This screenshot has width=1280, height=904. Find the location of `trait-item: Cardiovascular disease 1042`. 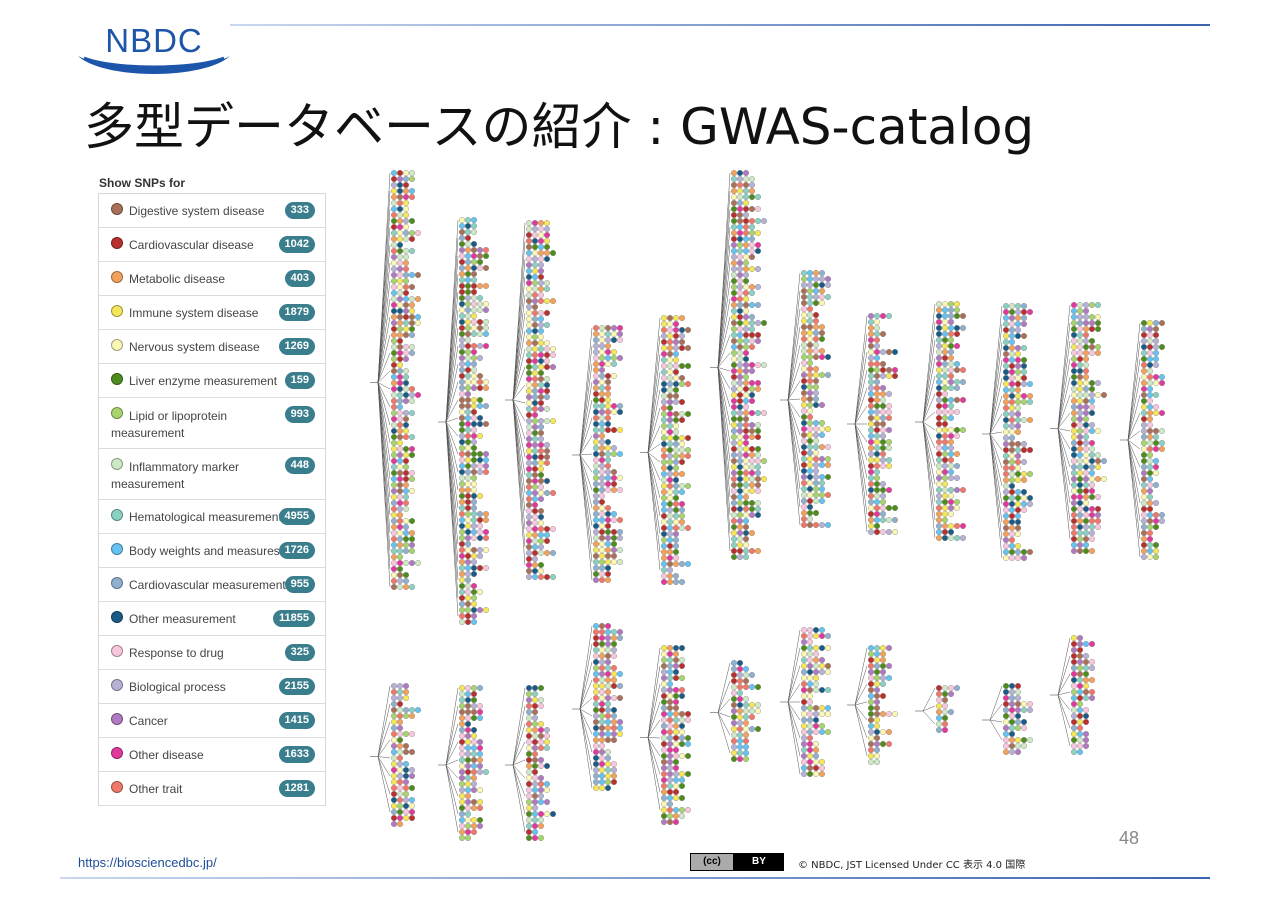

trait-item: Cardiovascular disease 1042 is located at coordinates (212, 245).